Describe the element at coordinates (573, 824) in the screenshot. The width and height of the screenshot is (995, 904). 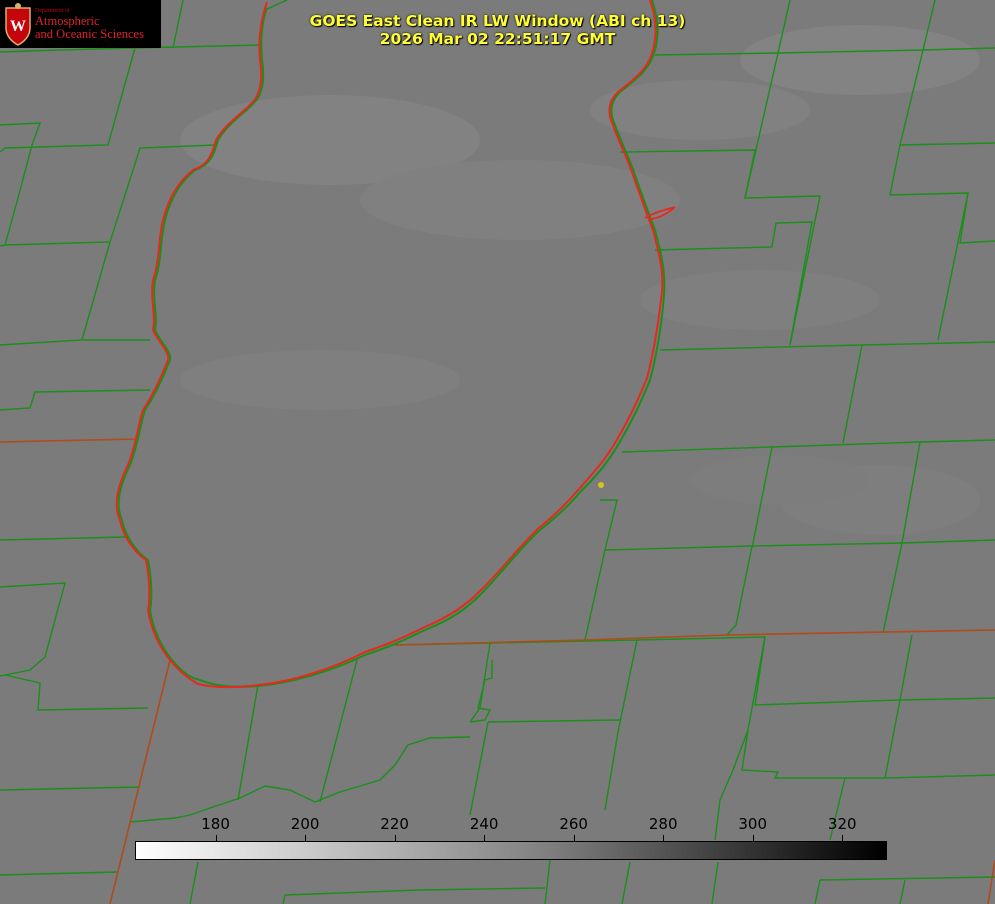
I see `colorbar-tick-label: 260` at that location.